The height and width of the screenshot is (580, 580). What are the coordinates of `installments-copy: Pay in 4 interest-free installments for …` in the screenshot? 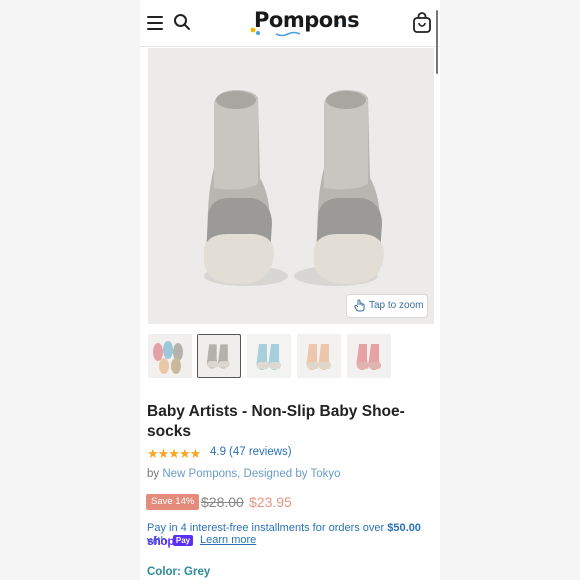 It's located at (266, 528).